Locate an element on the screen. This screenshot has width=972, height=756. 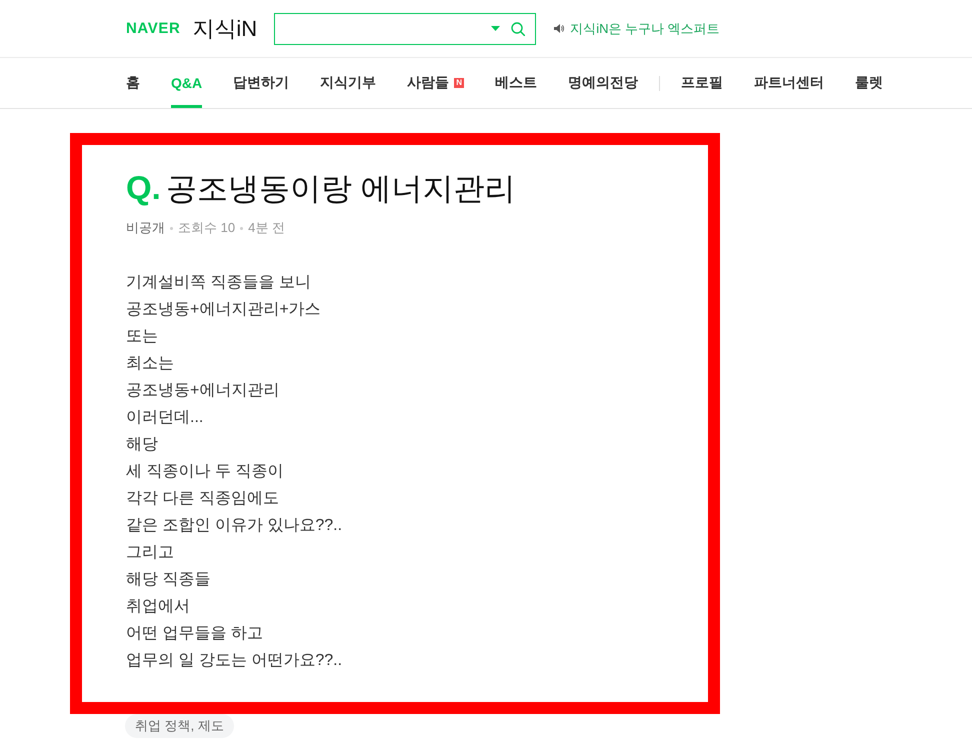
caret-down-icon is located at coordinates (495, 28).